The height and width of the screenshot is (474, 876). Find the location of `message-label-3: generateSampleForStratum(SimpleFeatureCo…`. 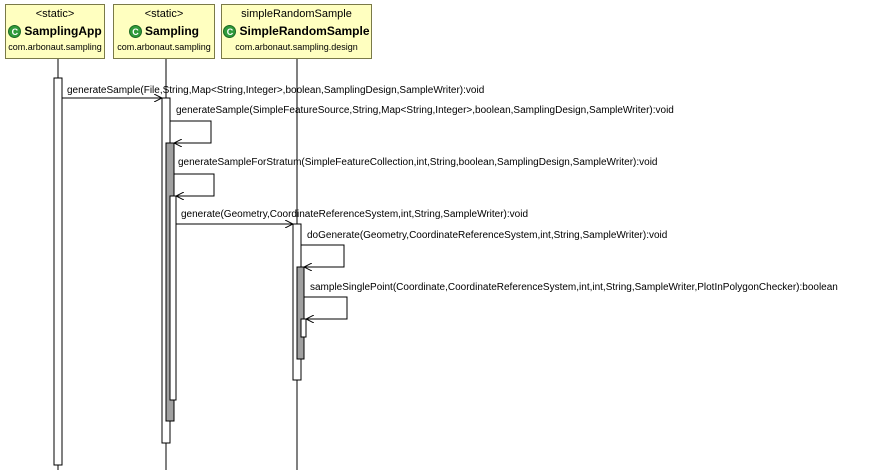

message-label-3: generateSampleForStratum(SimpleFeatureCo… is located at coordinates (418, 162).